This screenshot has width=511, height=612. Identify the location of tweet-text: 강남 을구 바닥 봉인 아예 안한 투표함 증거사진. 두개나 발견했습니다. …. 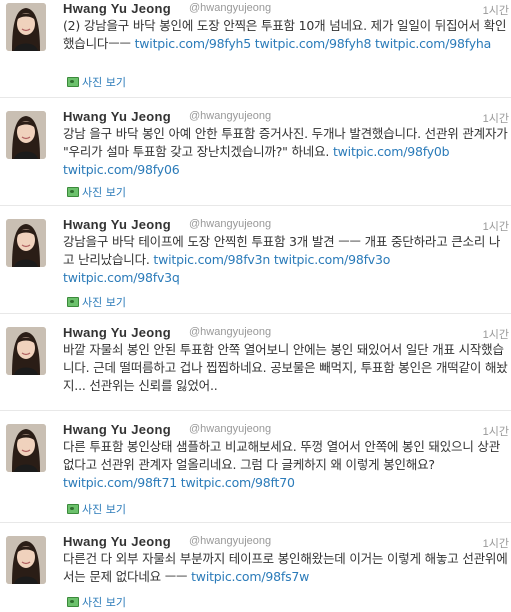
(285, 152).